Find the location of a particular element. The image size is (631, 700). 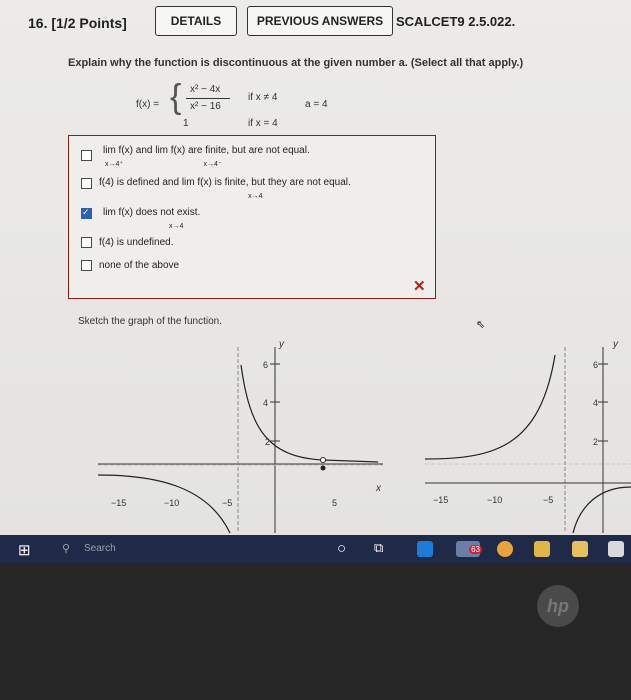

taskbar-search: Search is located at coordinates (100, 548).